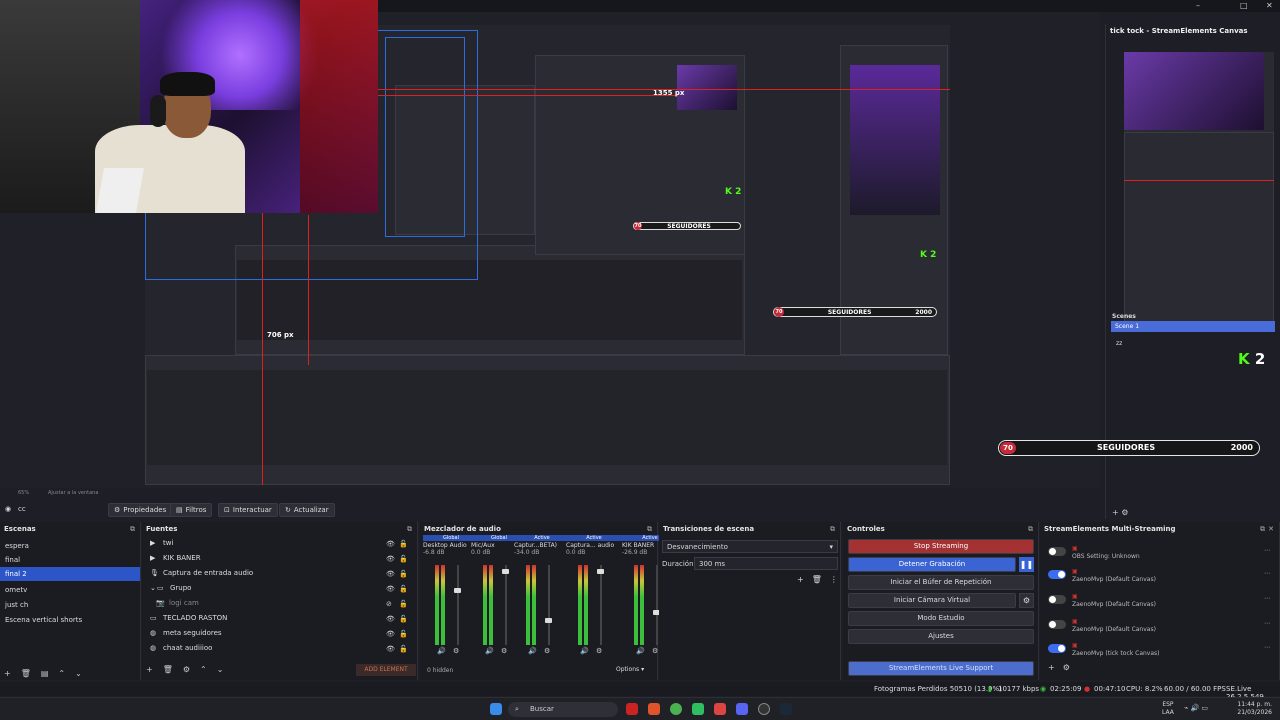 This screenshot has width=1280, height=720. Describe the element at coordinates (698, 709) in the screenshot. I see `app-icon-green` at that location.